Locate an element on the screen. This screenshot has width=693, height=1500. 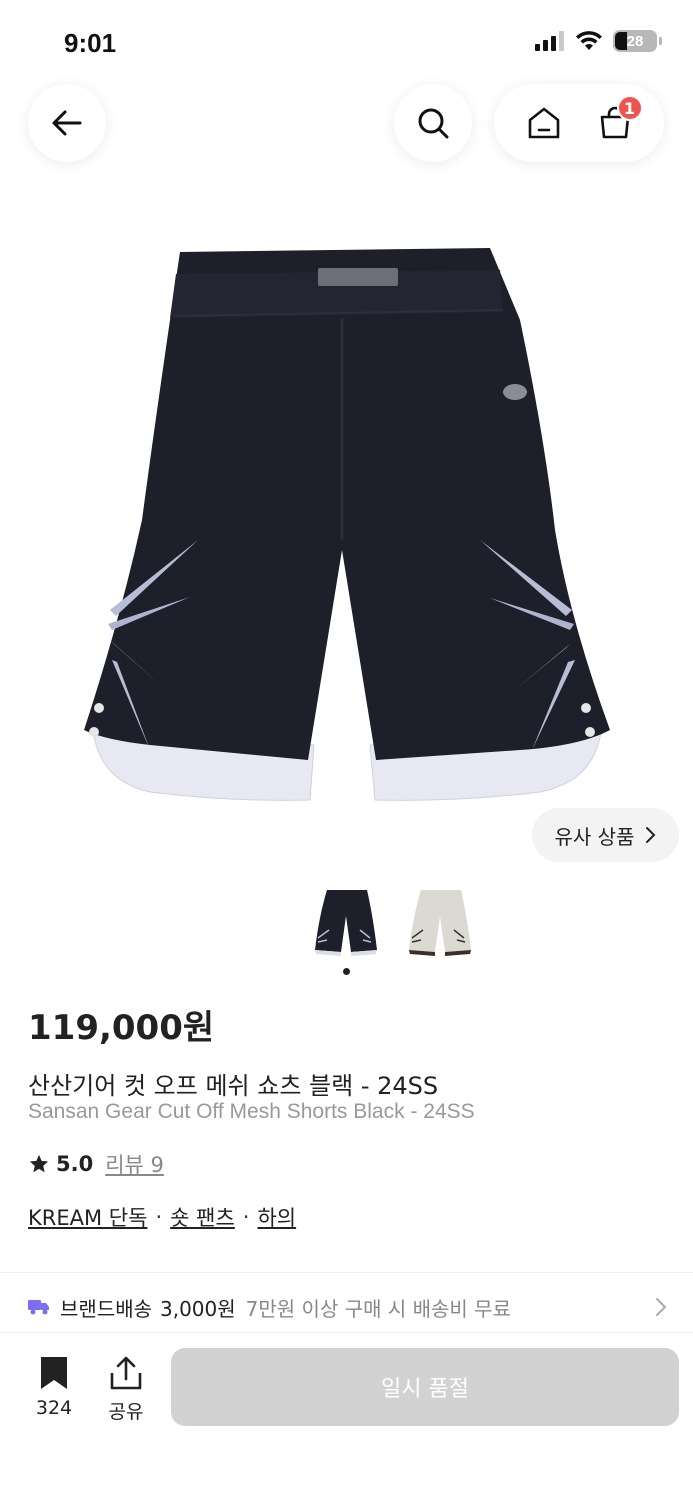
back-button is located at coordinates (67, 123).